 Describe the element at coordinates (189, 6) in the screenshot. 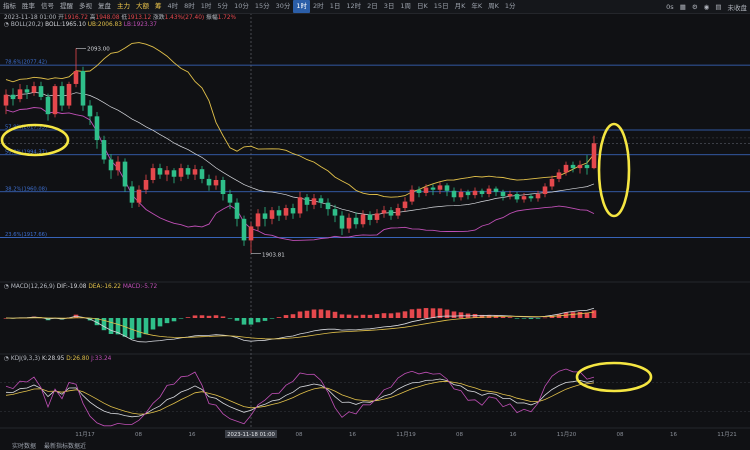

I see `period-tab: 8时` at that location.